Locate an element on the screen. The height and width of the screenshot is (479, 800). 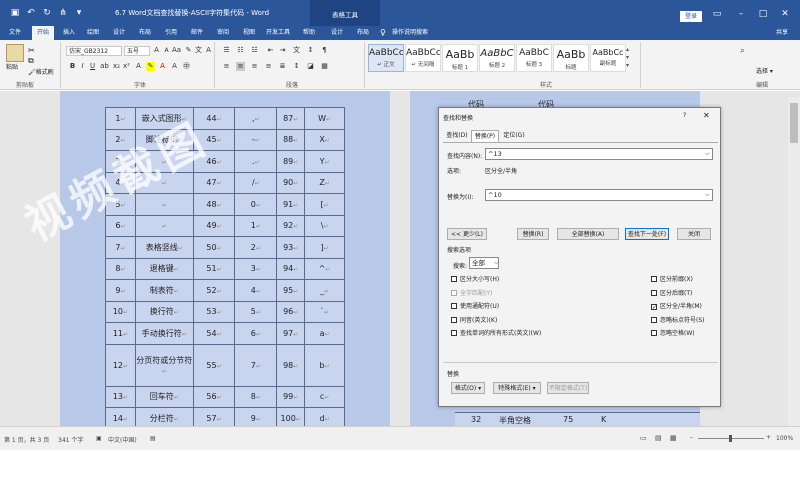
page-count: 第 1 页，共 3 页 is located at coordinates (26, 439).